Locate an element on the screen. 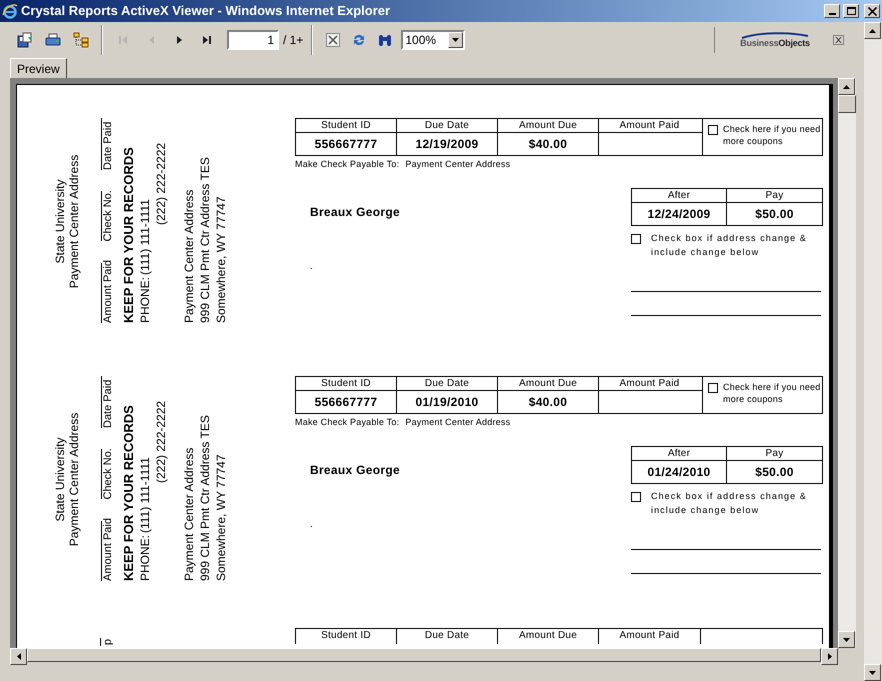  scroll-right-button is located at coordinates (829, 656).